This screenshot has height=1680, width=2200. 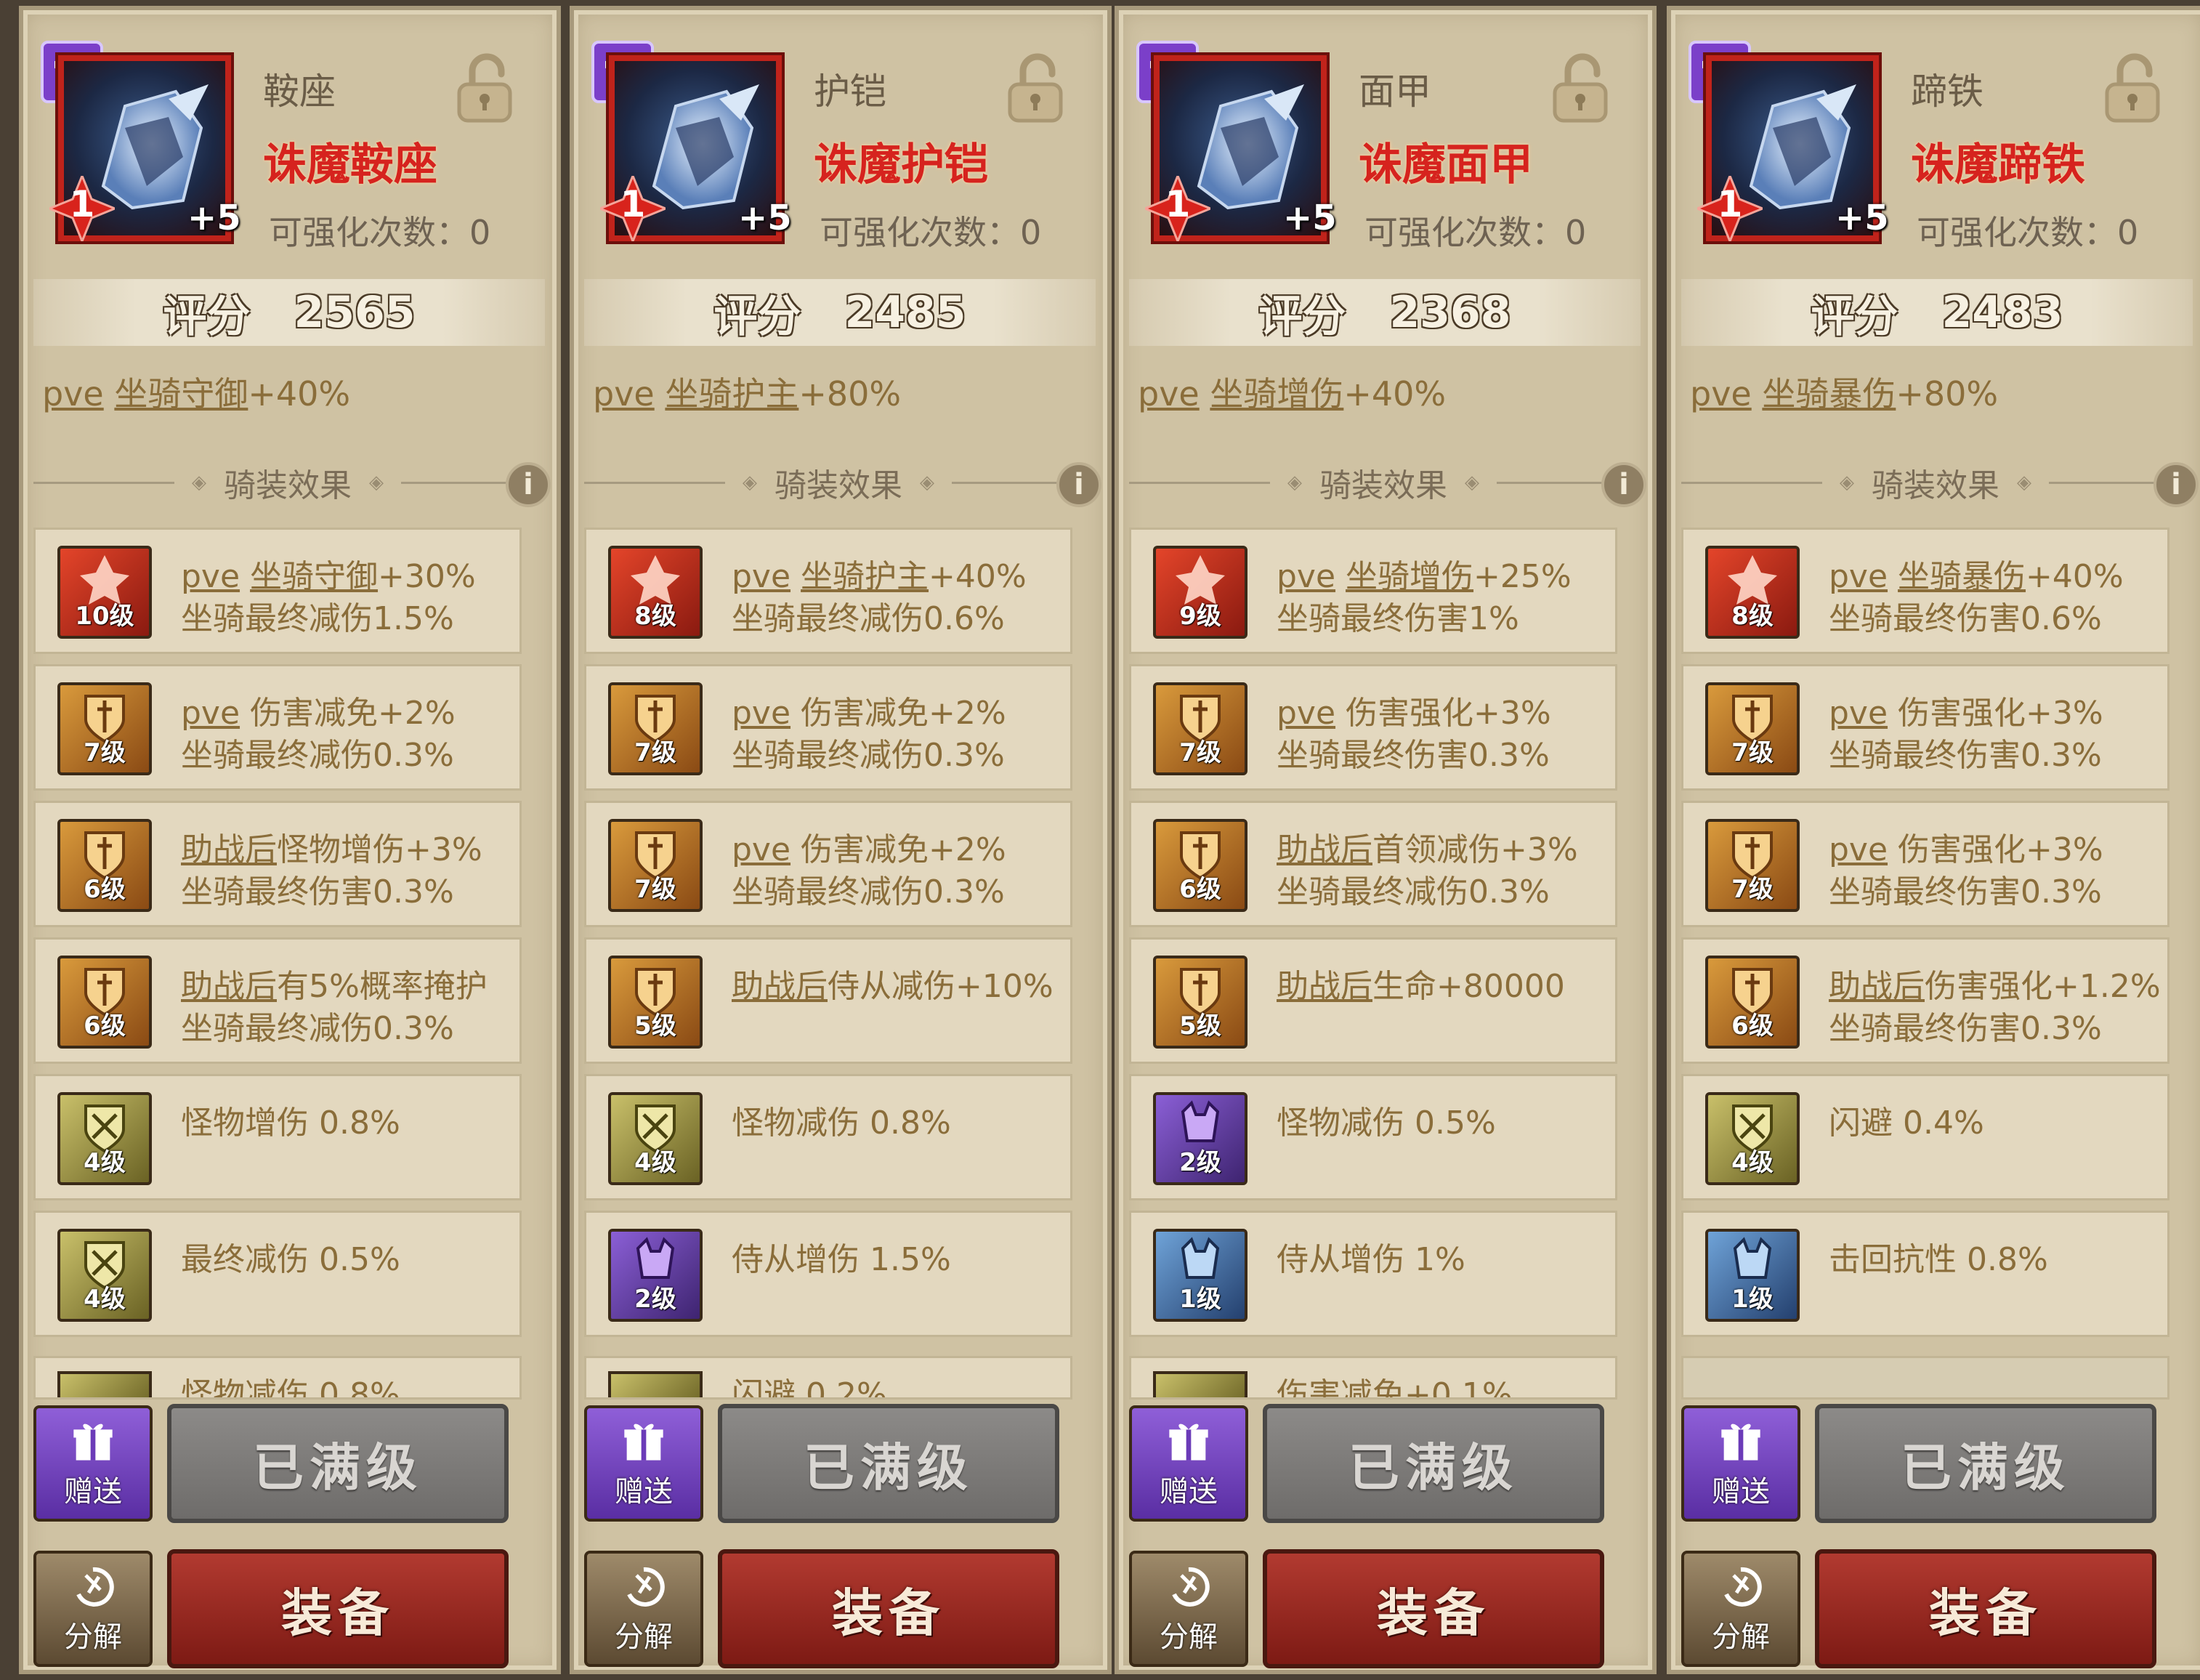 What do you see at coordinates (1373, 1274) in the screenshot?
I see `effect-row: 1级 侍从增伤 1%` at bounding box center [1373, 1274].